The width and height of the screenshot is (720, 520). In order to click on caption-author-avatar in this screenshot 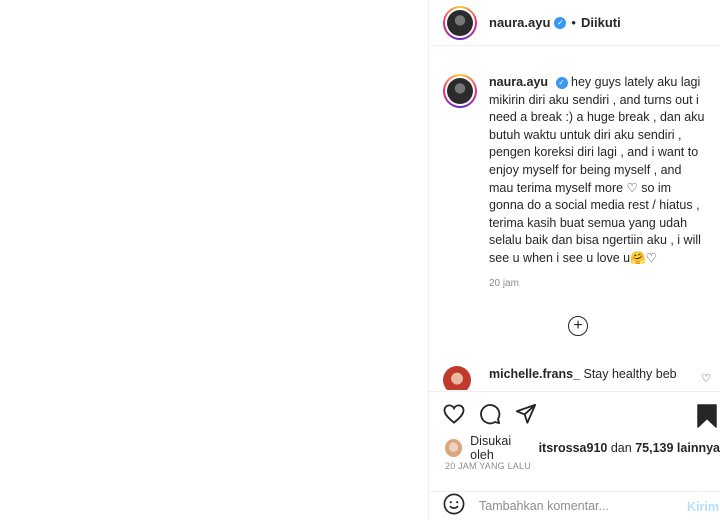, I will do `click(460, 91)`.